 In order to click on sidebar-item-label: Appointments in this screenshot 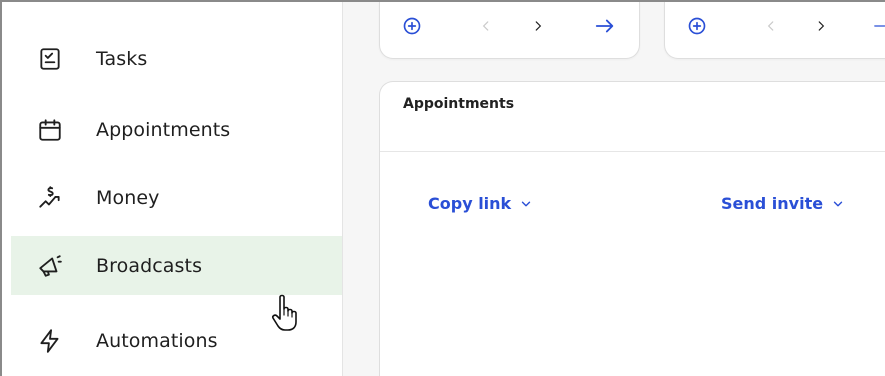, I will do `click(163, 129)`.